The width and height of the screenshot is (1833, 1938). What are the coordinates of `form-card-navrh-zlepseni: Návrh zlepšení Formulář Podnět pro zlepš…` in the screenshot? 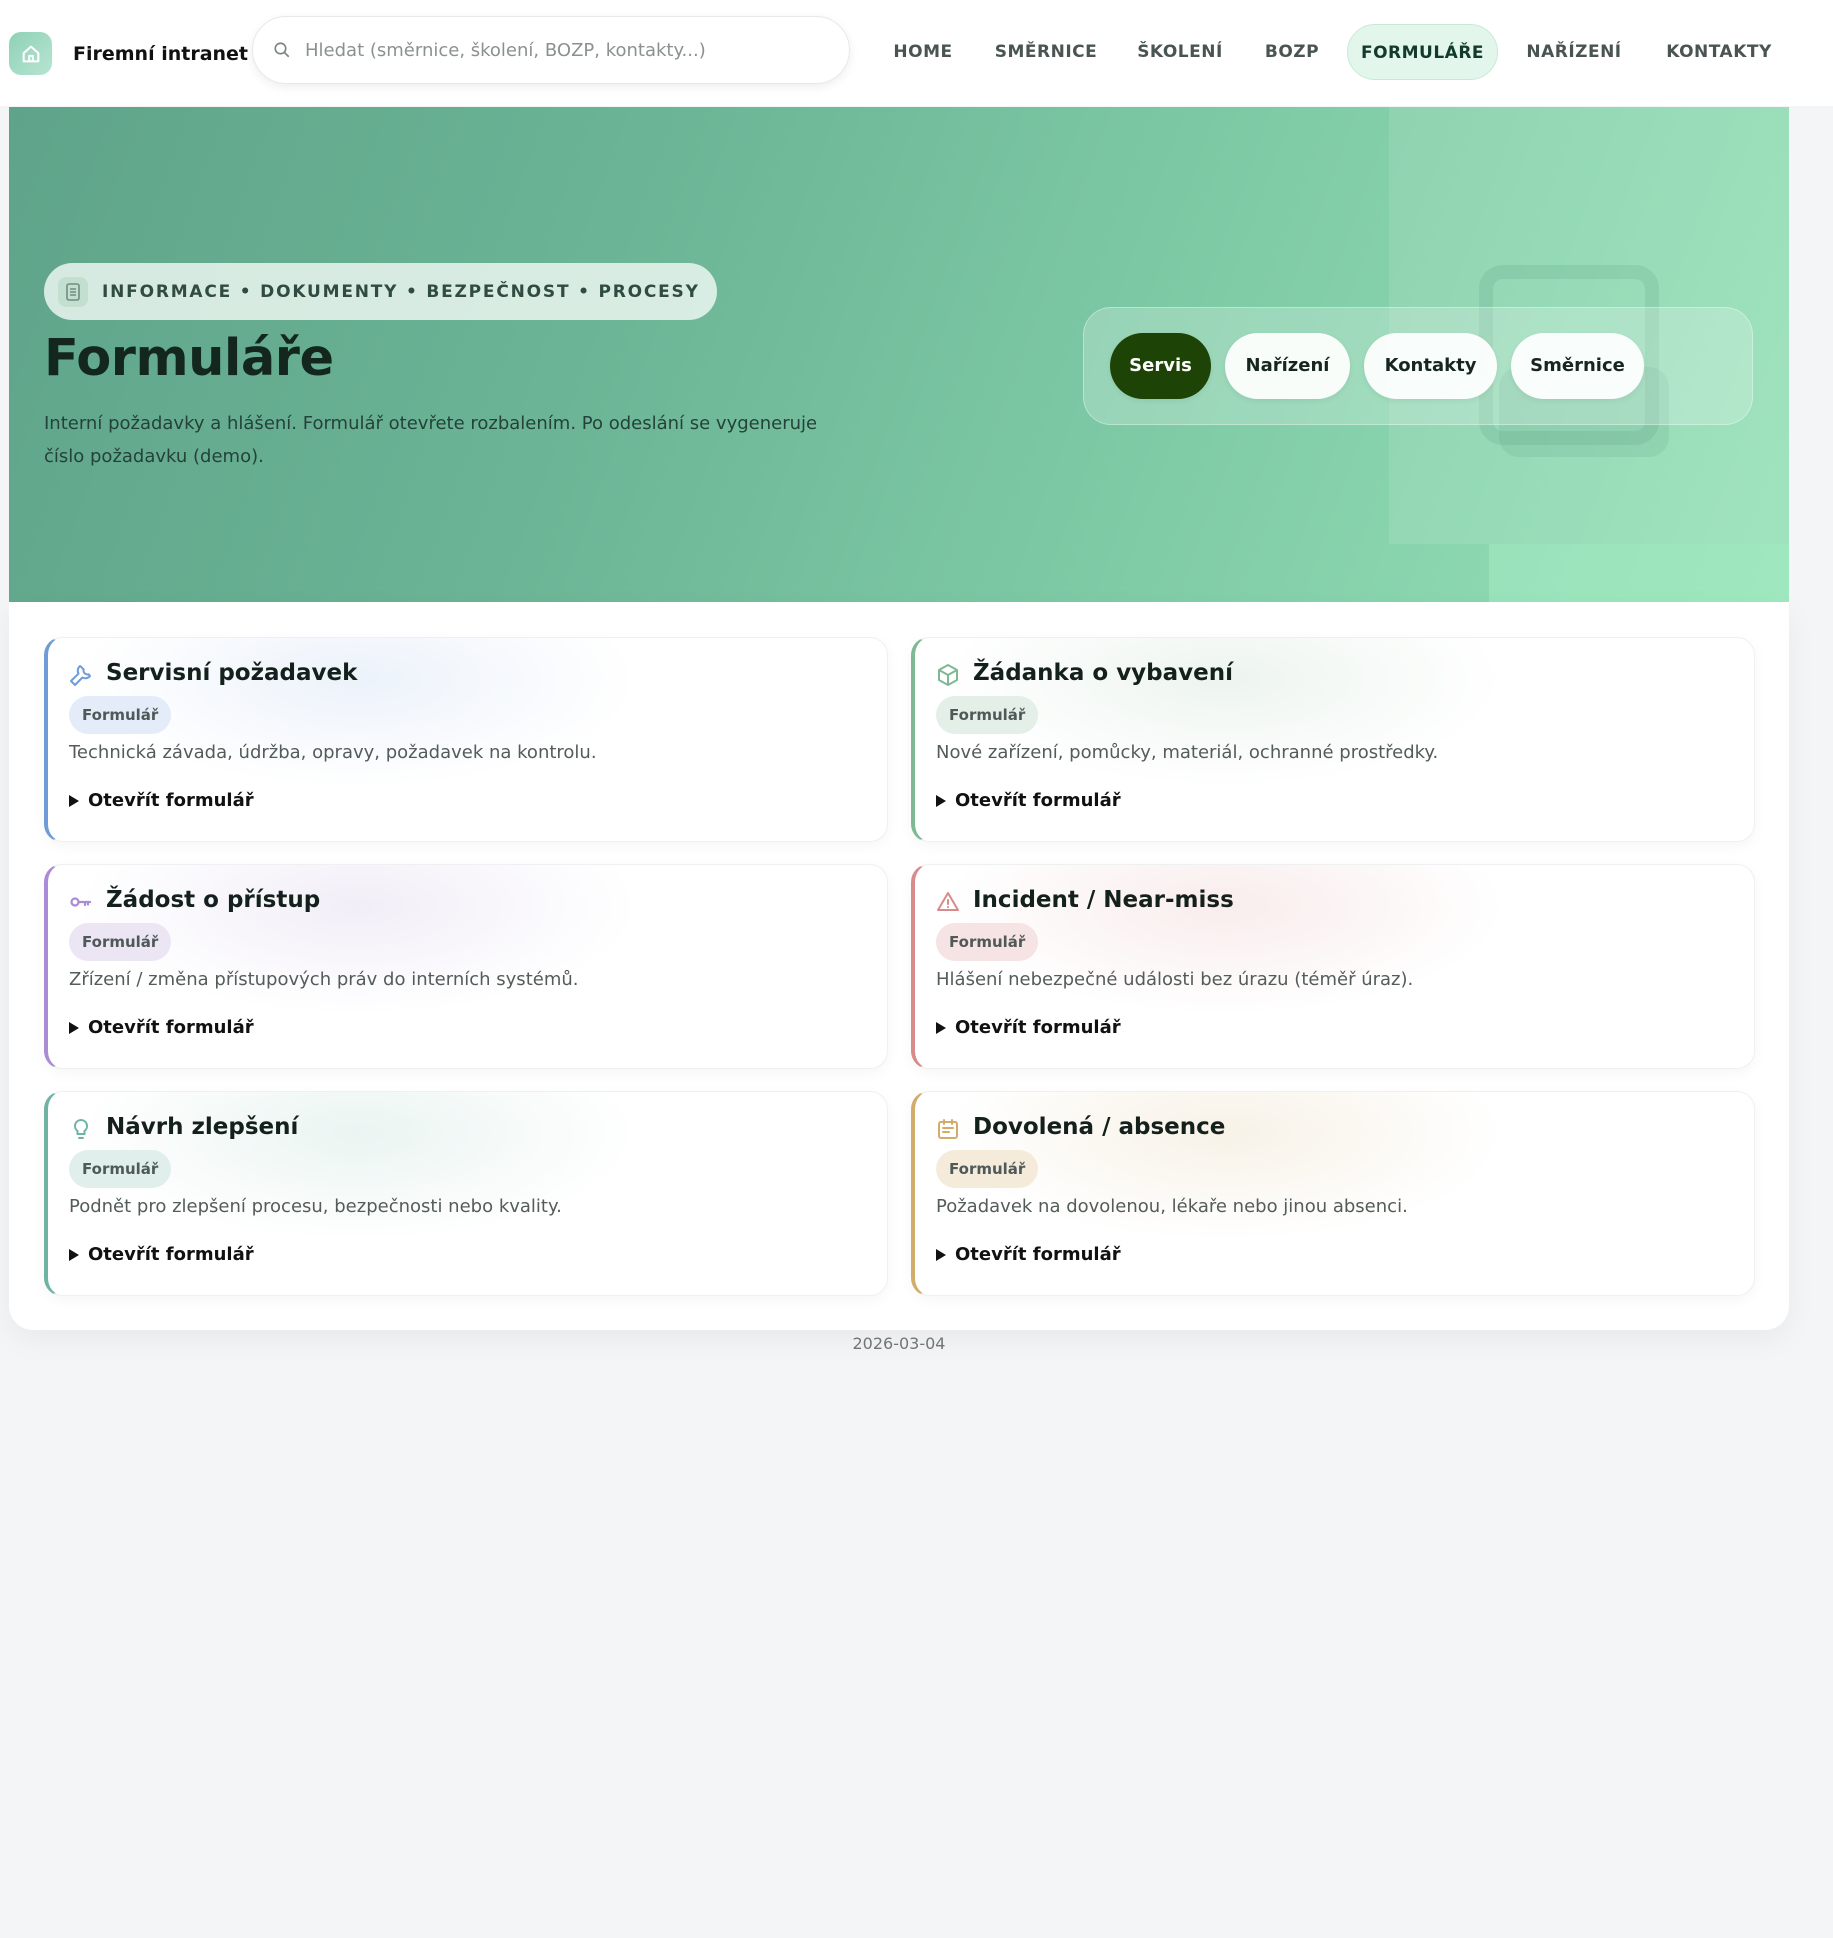 It's located at (466, 1193).